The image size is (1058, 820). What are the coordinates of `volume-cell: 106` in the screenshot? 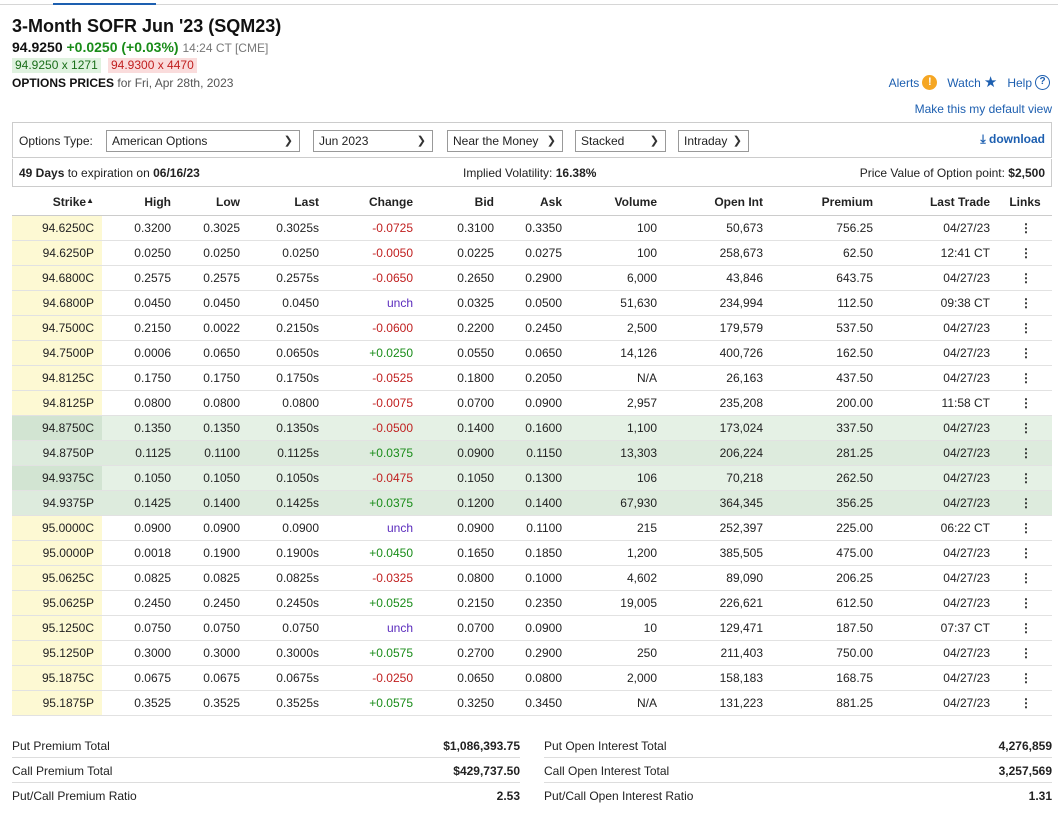 It's located at (617, 478).